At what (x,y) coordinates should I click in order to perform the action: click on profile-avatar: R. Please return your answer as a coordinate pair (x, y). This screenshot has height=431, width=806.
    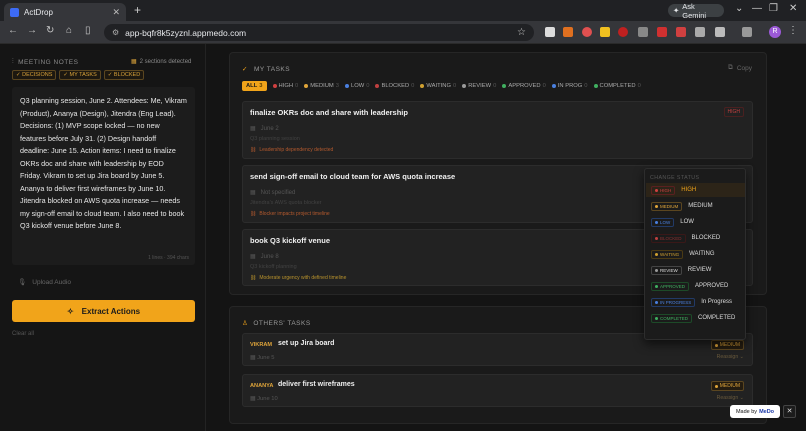
    Looking at the image, I should click on (775, 32).